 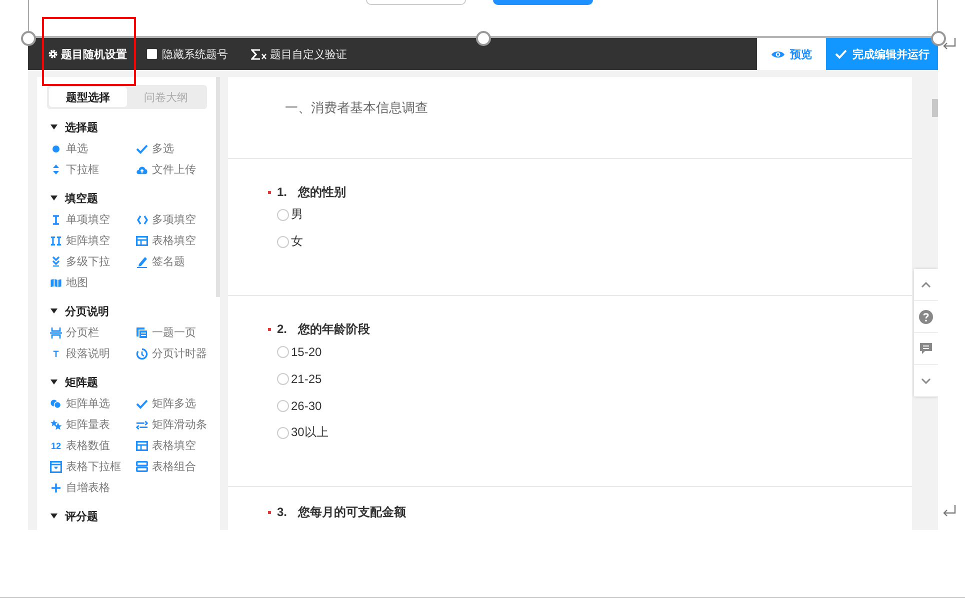 I want to click on question-type-item: 矩阵填空, so click(x=90, y=240).